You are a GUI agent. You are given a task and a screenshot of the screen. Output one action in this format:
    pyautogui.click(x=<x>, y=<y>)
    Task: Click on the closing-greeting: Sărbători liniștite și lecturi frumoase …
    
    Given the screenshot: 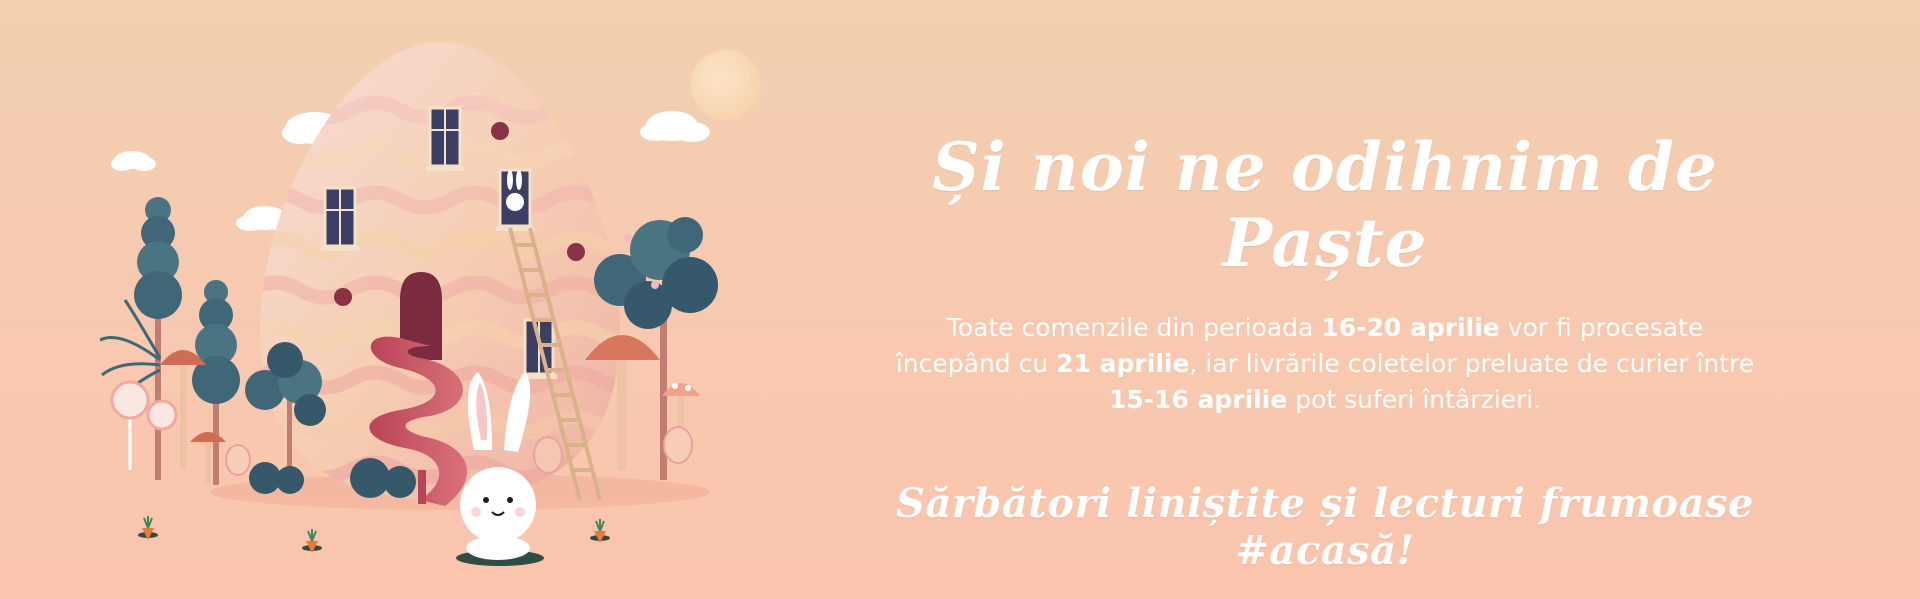 What is the action you would take?
    pyautogui.click(x=1325, y=526)
    